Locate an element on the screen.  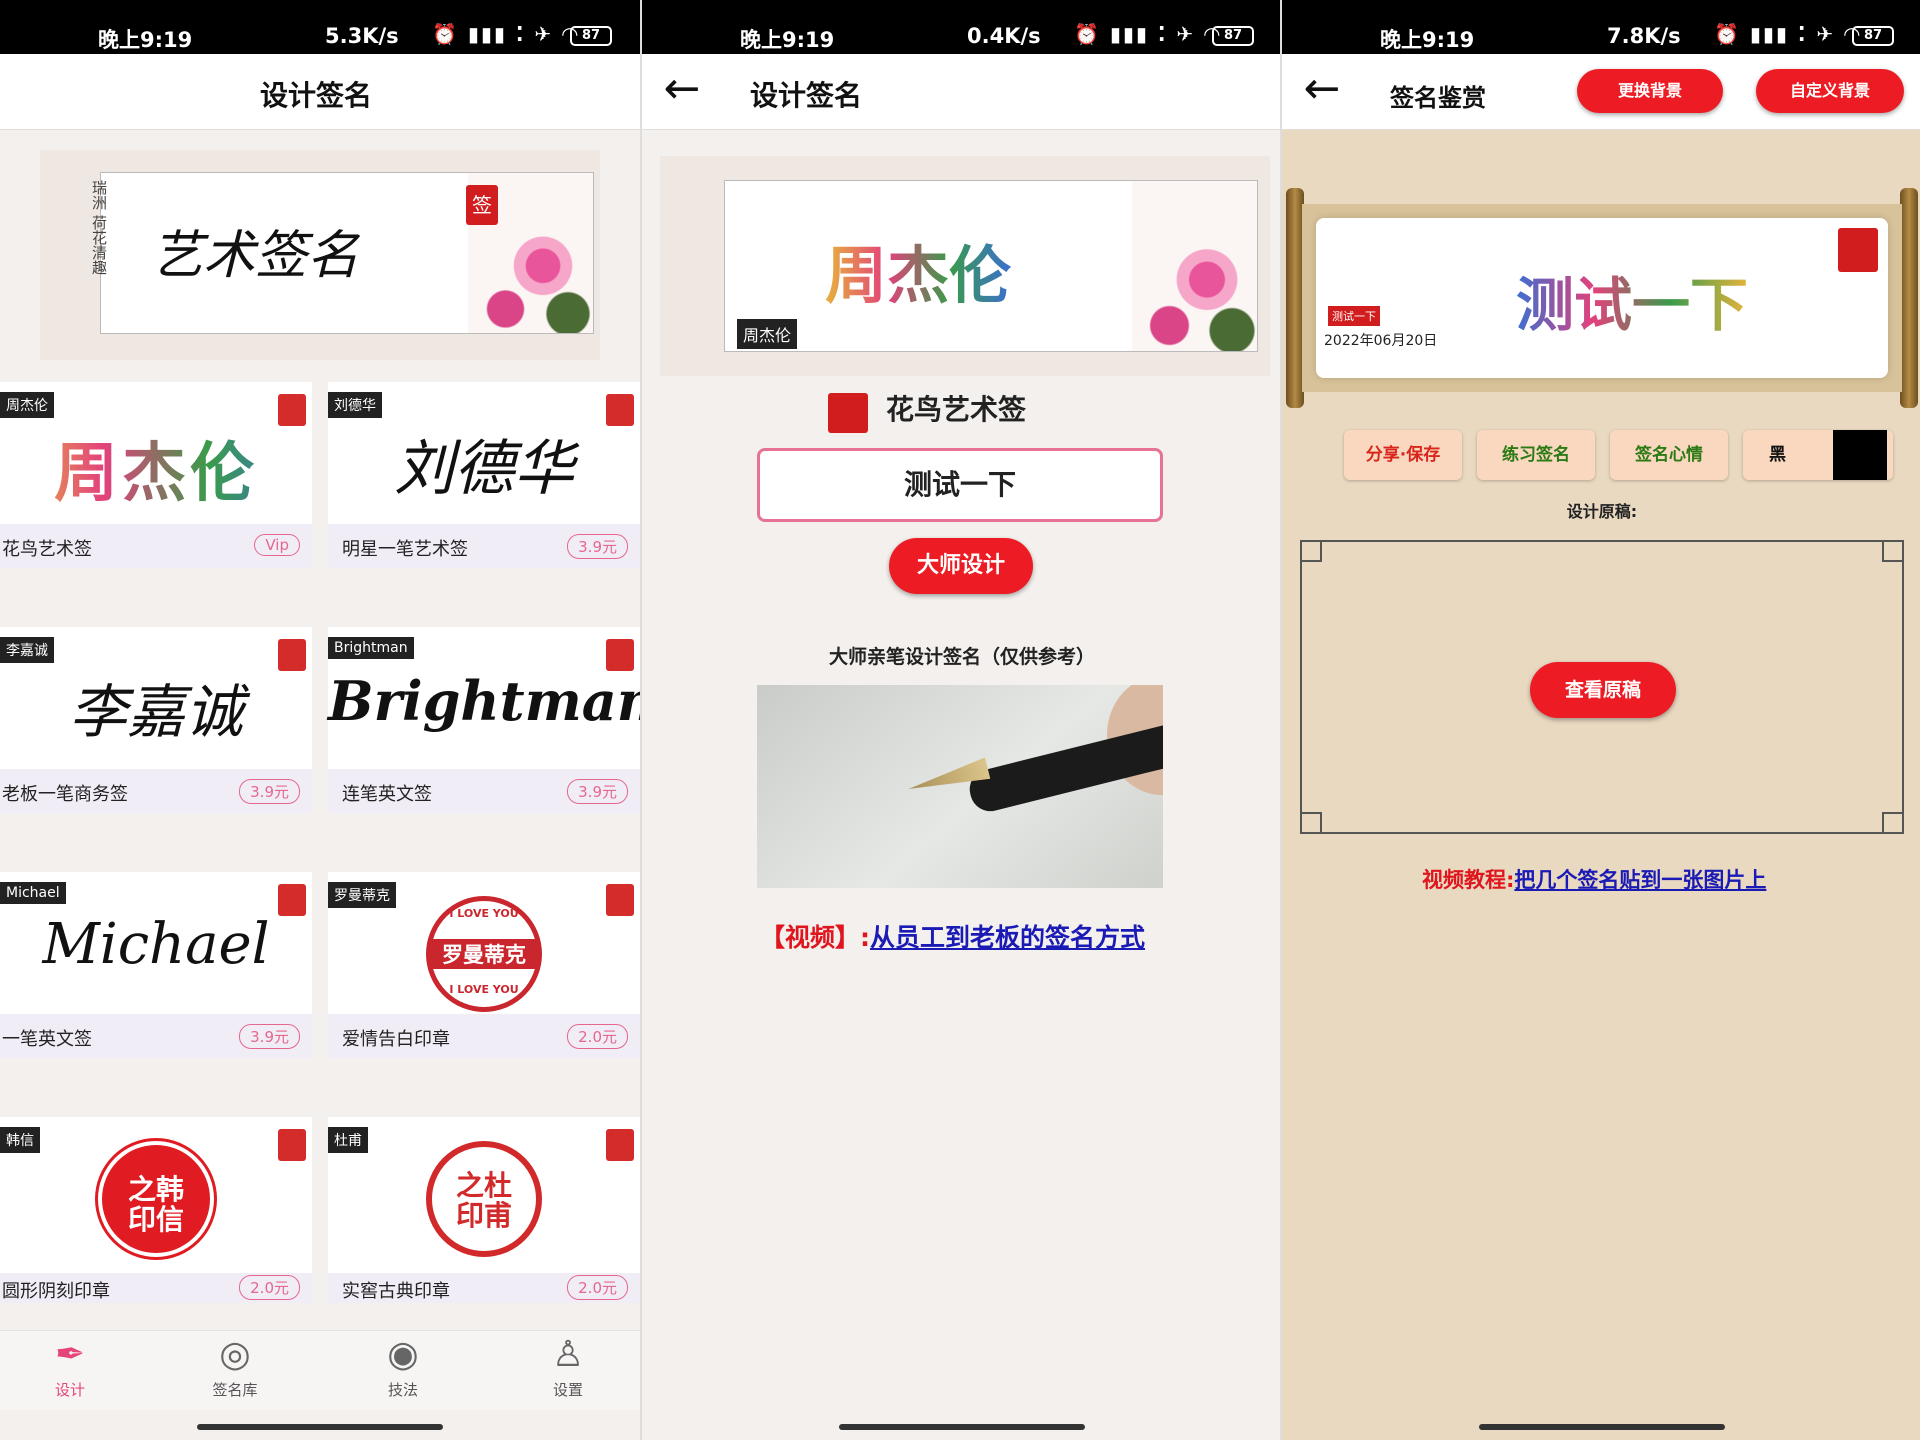
card-tag: 李嘉诚 is located at coordinates (27, 650).